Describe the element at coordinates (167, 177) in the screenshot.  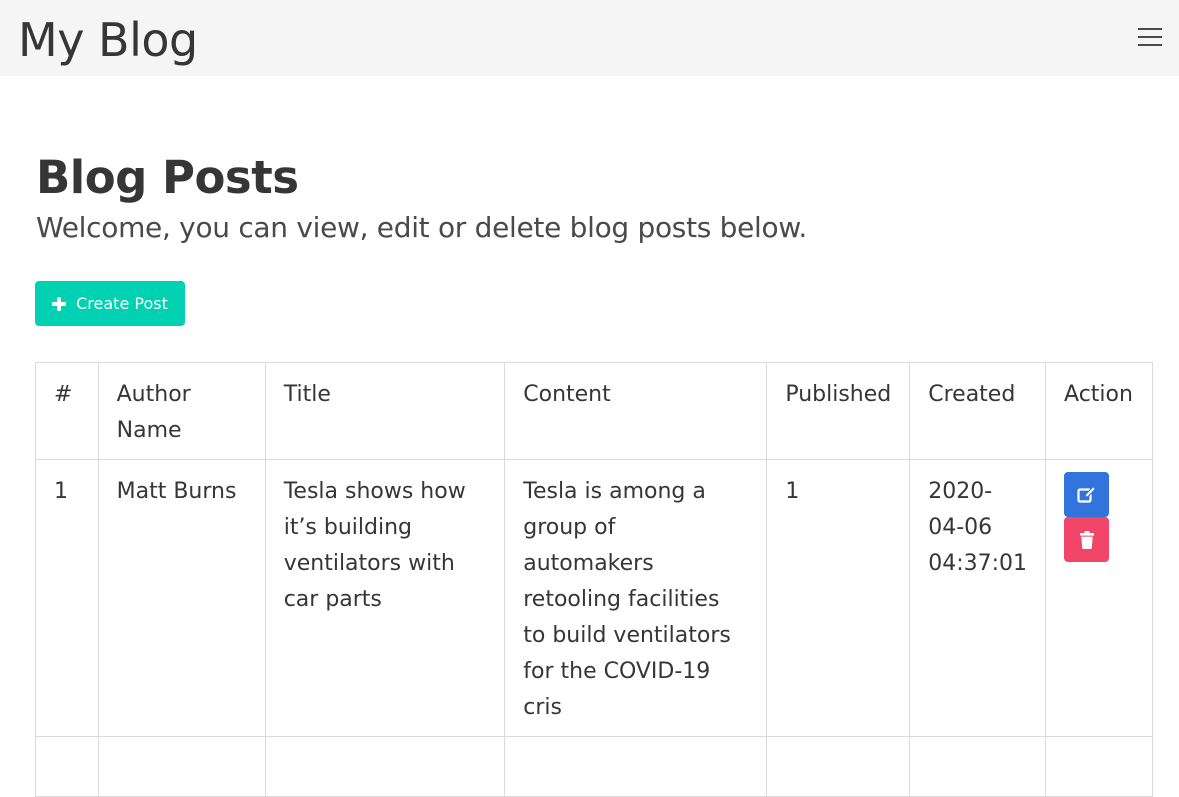
I see `page-title: Blog Posts` at that location.